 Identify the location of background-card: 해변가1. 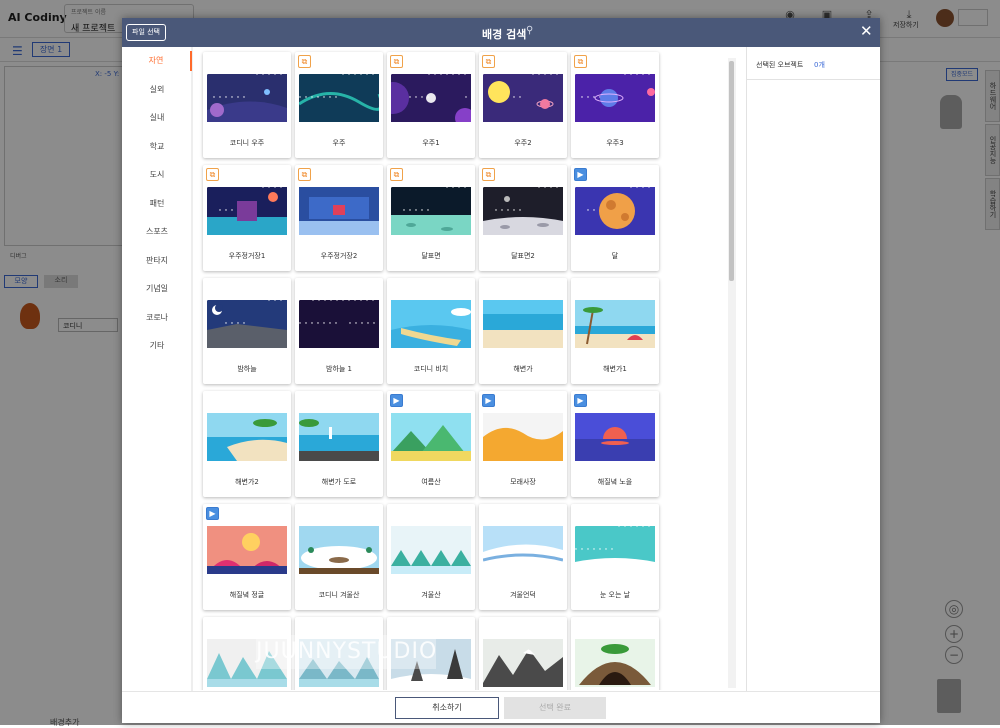
(615, 331).